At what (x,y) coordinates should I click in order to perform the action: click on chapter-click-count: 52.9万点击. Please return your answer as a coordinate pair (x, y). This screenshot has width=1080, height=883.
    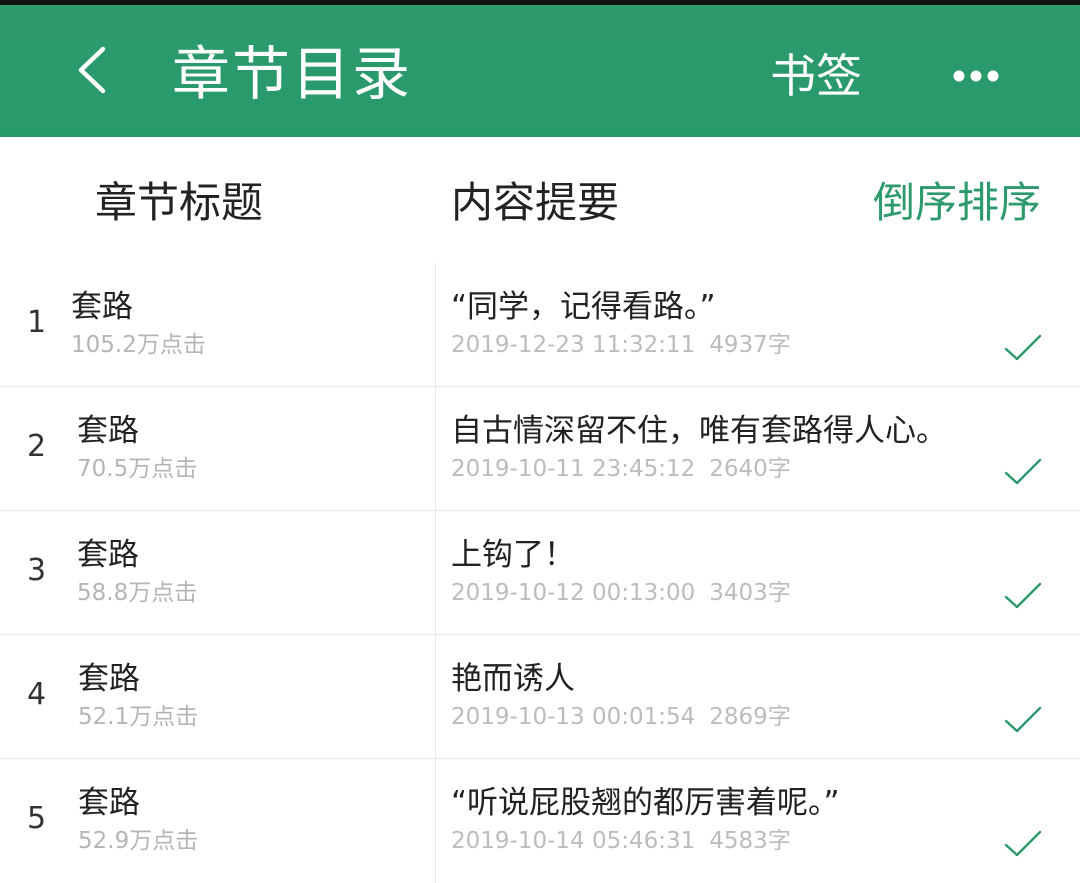
    Looking at the image, I should click on (138, 841).